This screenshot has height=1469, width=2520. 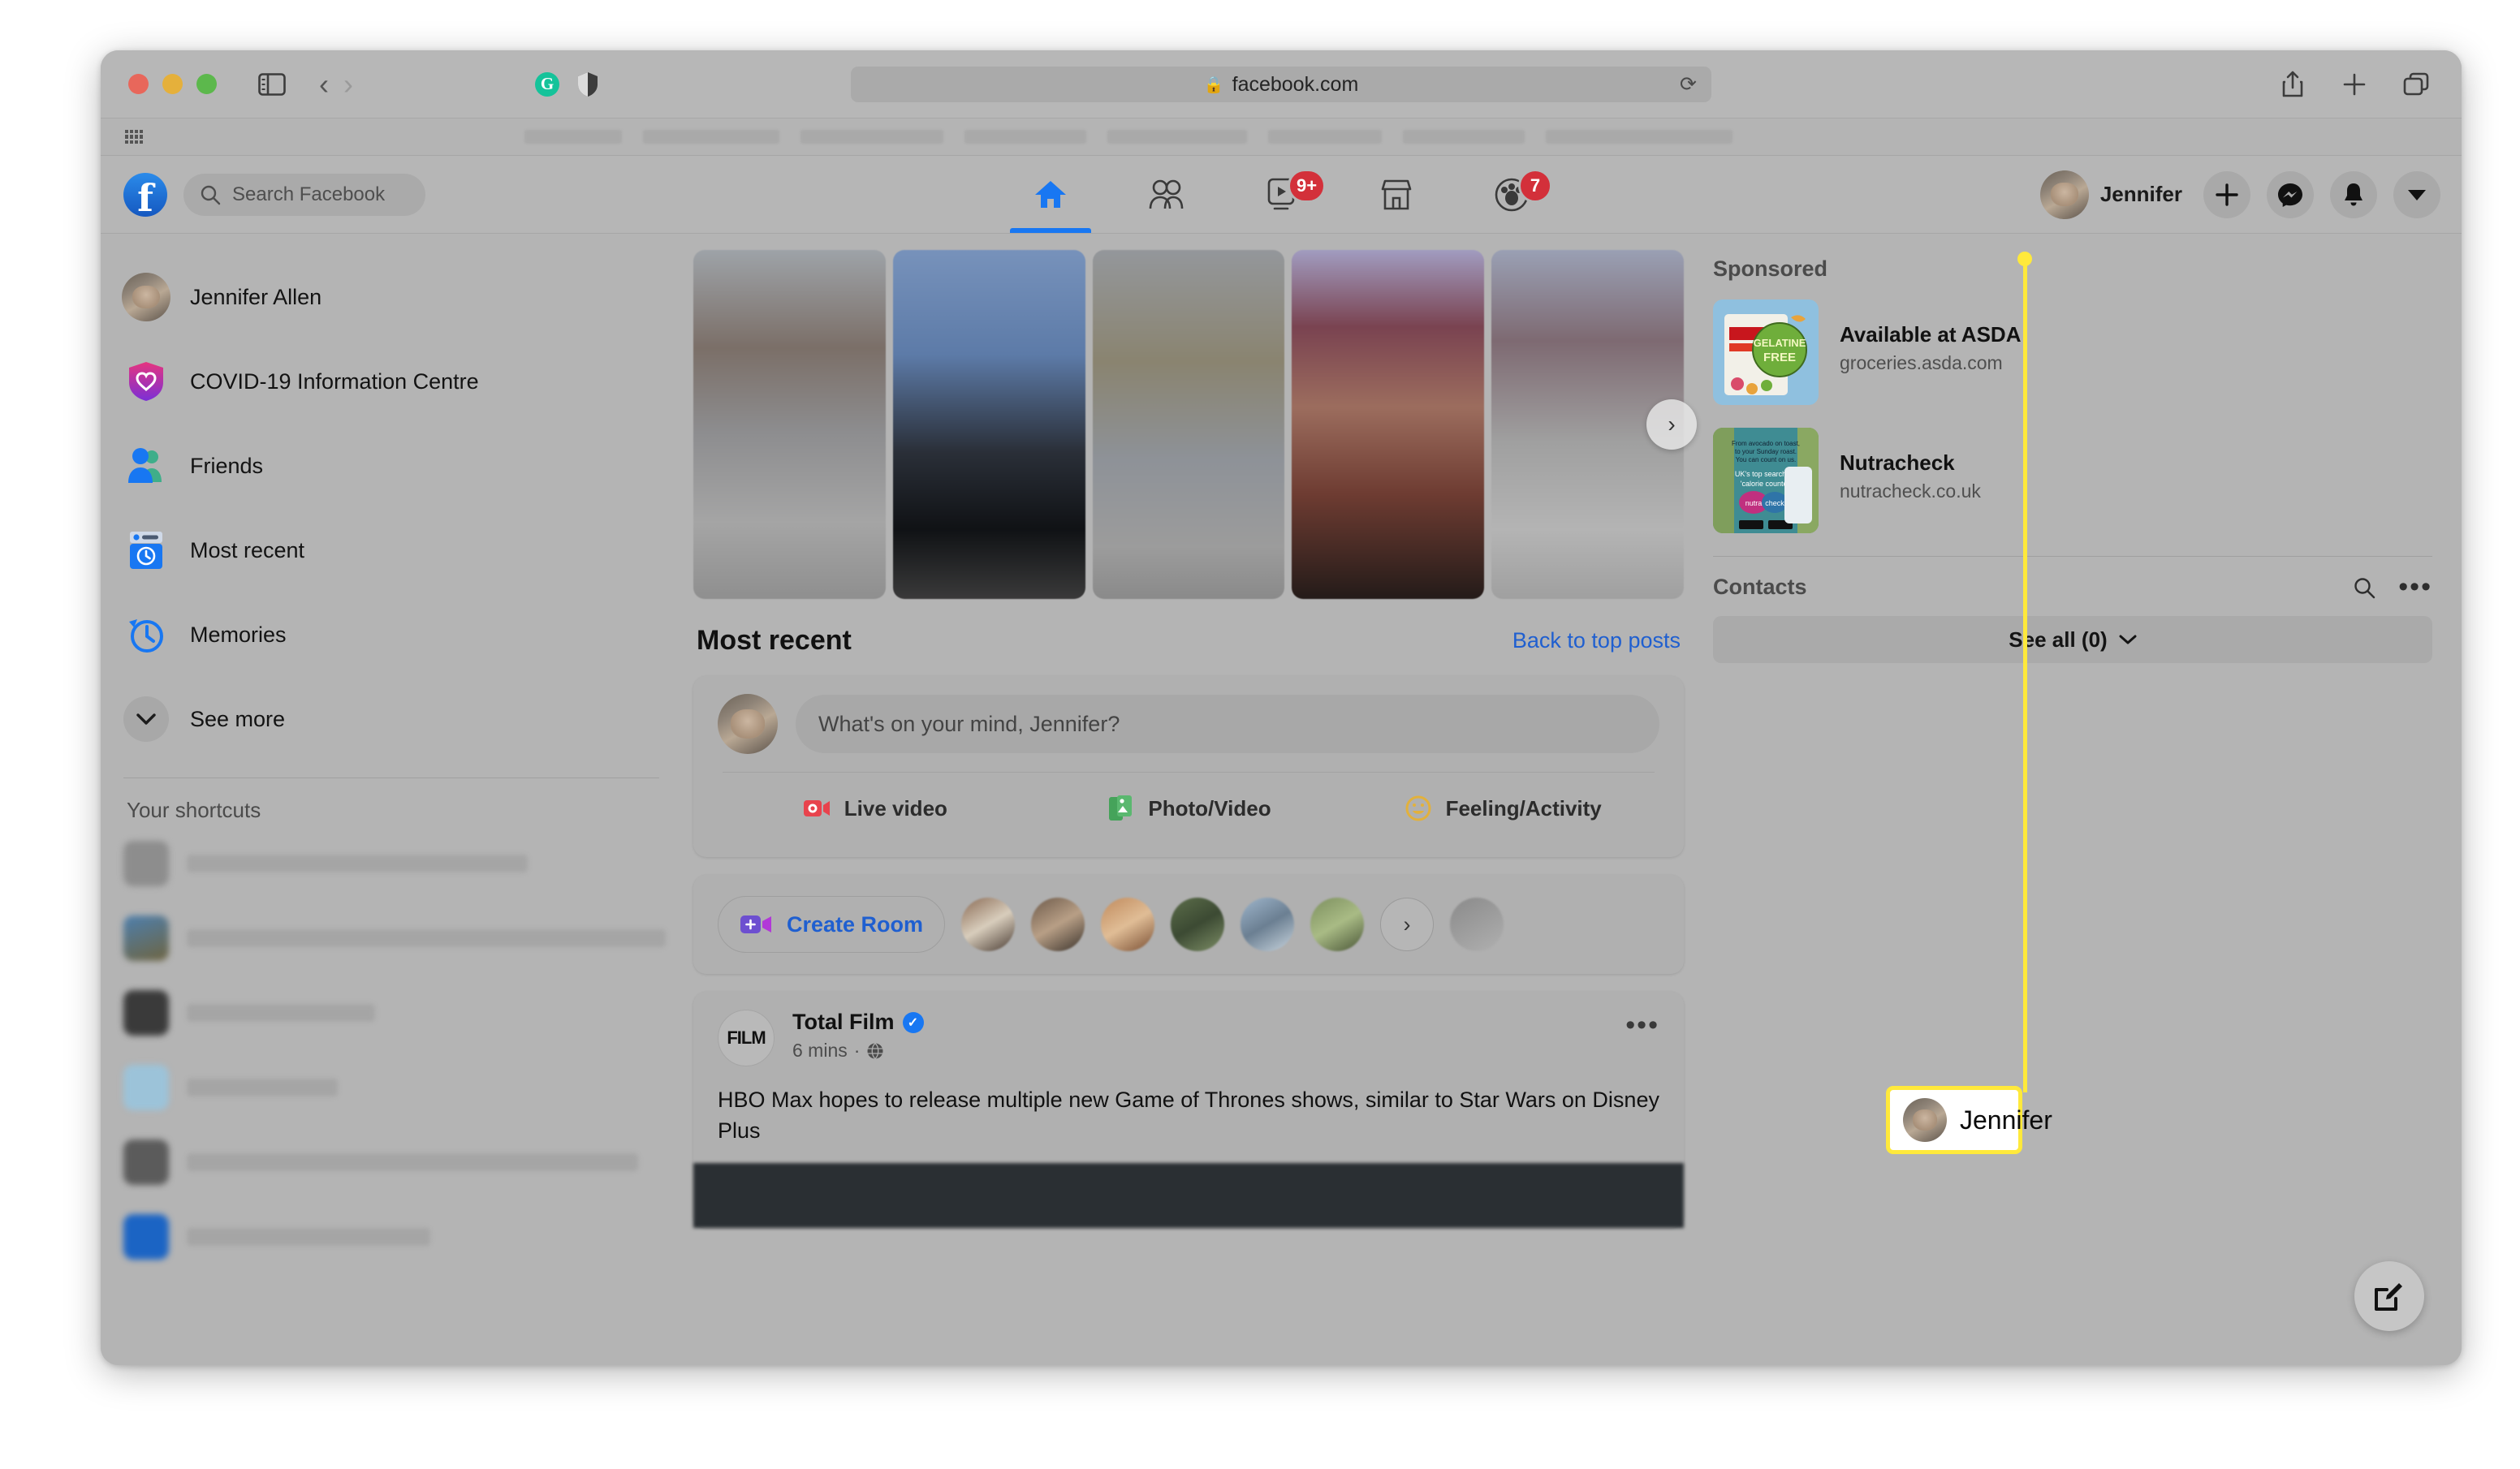 What do you see at coordinates (1188, 1195) in the screenshot?
I see `post-image` at bounding box center [1188, 1195].